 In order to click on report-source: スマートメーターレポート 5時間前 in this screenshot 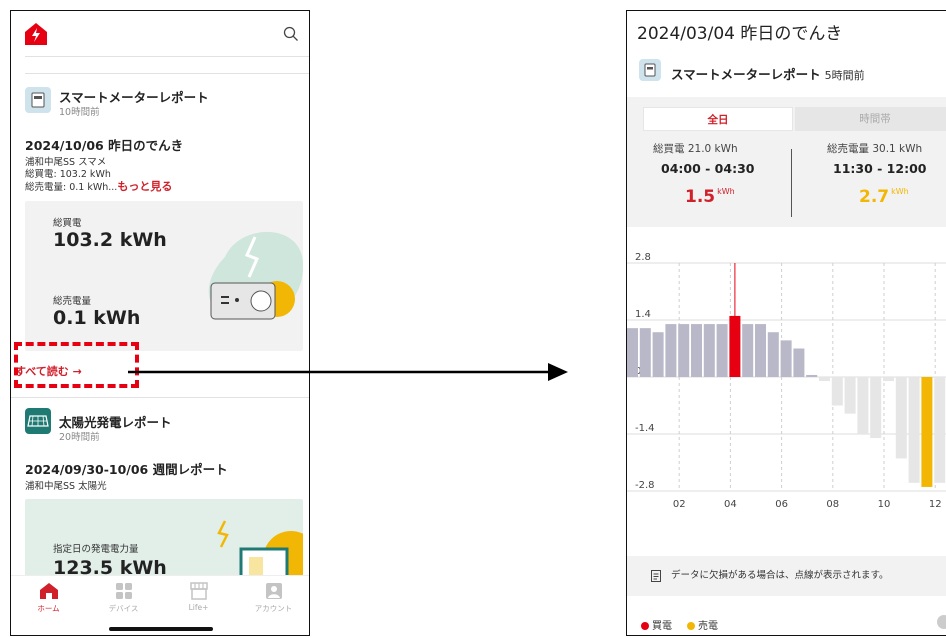, I will do `click(768, 73)`.